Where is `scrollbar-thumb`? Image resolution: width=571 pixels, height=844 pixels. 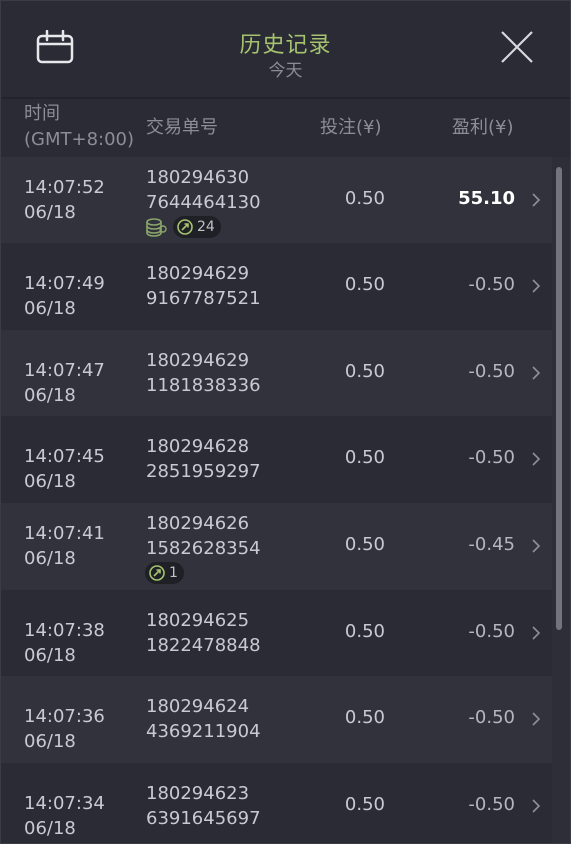
scrollbar-thumb is located at coordinates (559, 398).